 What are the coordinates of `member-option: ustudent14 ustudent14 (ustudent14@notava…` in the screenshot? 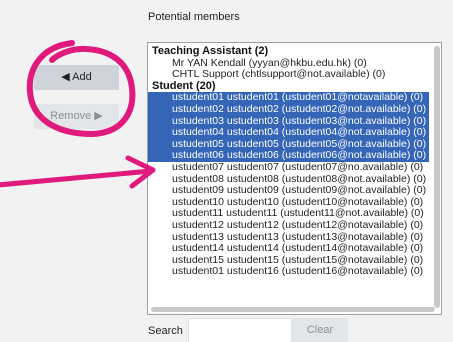 It's located at (288, 249).